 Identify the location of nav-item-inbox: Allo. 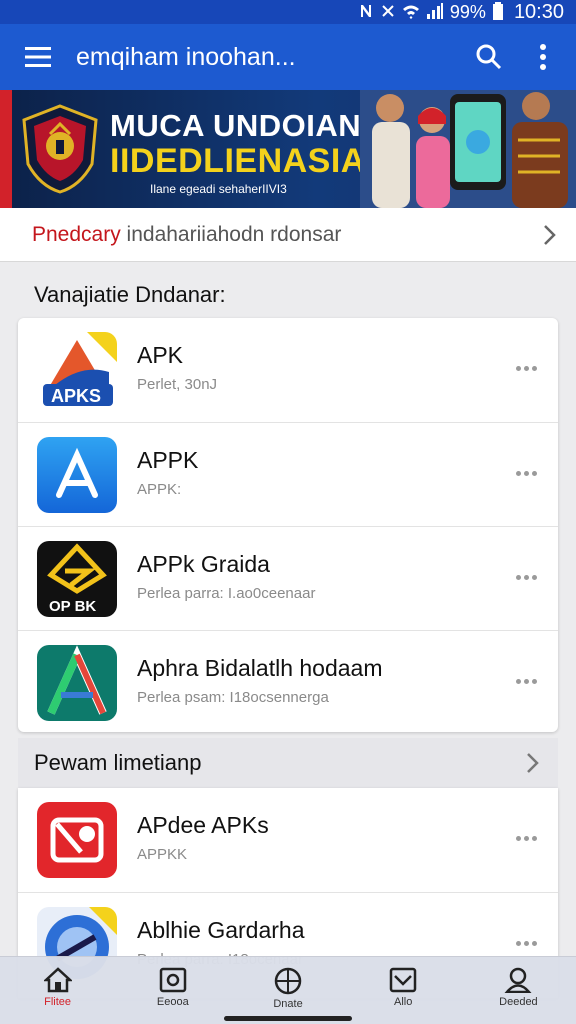
(403, 990).